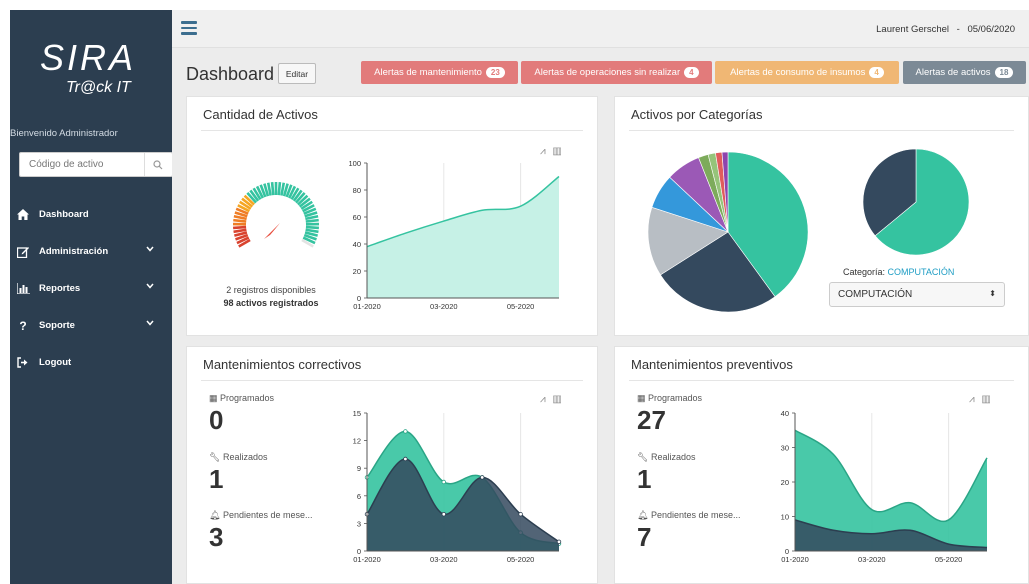 This screenshot has height=584, width=1029. What do you see at coordinates (1004, 72) in the screenshot?
I see `alert-count-badge: 18` at bounding box center [1004, 72].